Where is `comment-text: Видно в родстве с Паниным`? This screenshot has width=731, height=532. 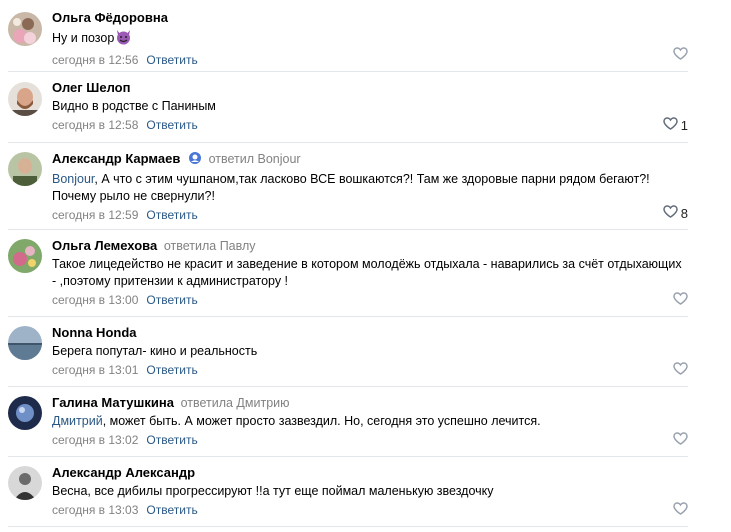
comment-text: Видно в родстве с Паниным is located at coordinates (134, 106).